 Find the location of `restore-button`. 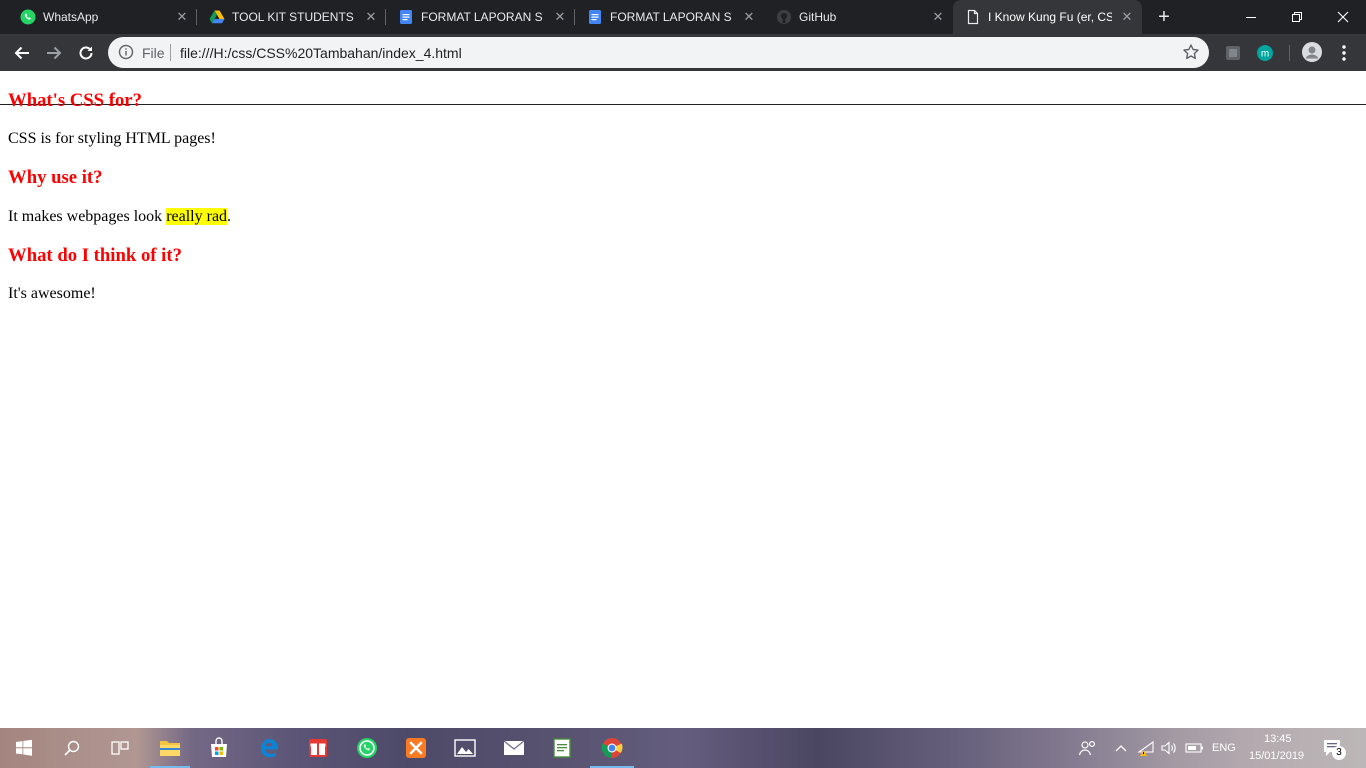

restore-button is located at coordinates (1297, 17).